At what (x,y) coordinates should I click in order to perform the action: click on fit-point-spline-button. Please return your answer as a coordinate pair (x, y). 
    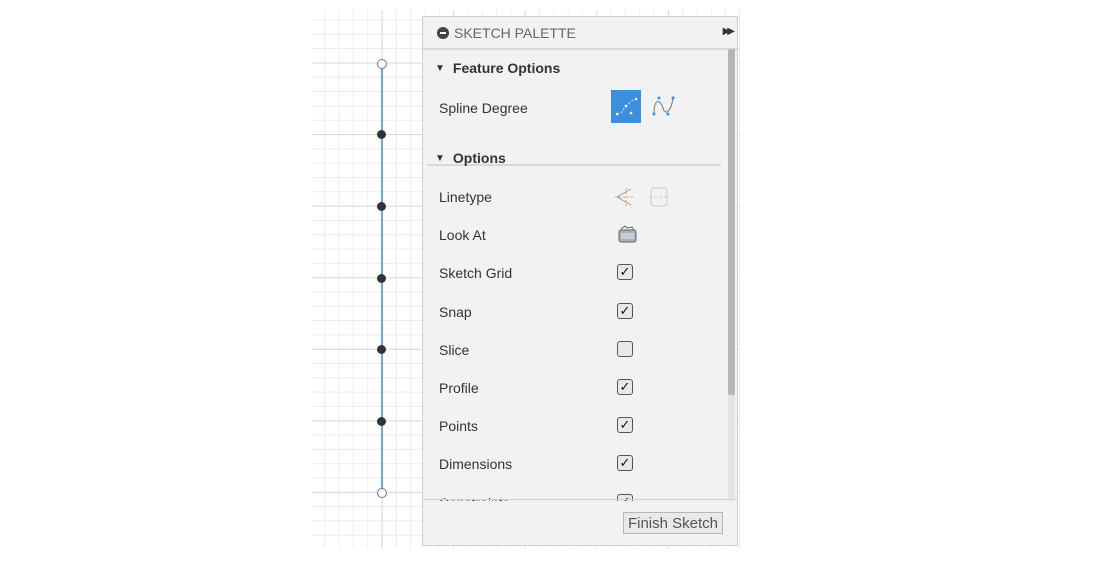
    Looking at the image, I should click on (626, 106).